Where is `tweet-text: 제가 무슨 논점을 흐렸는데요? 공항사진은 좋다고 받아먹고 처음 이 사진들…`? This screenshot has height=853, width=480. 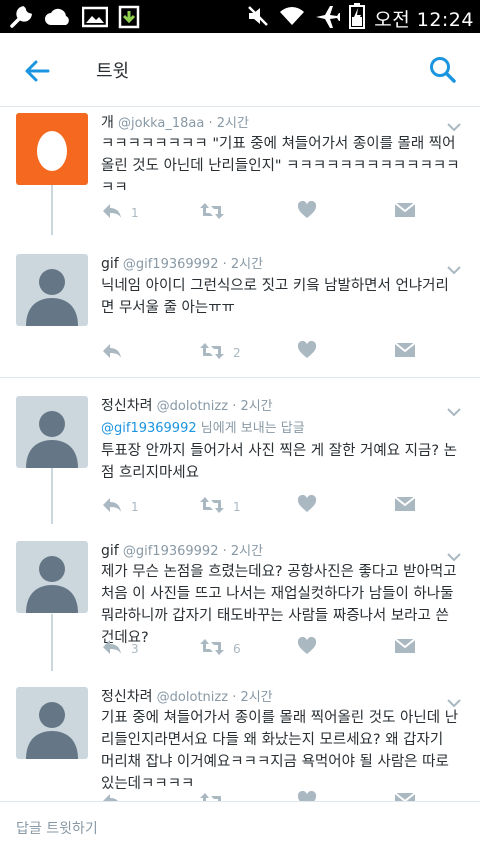
tweet-text: 제가 무슨 논점을 흐렸는데요? 공항사진은 좋다고 받아먹고 처음 이 사진들… is located at coordinates (279, 605).